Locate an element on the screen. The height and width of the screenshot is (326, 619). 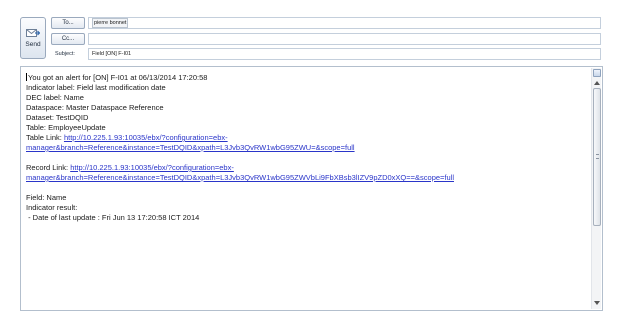
to-field: pierre bonnet is located at coordinates (344, 23).